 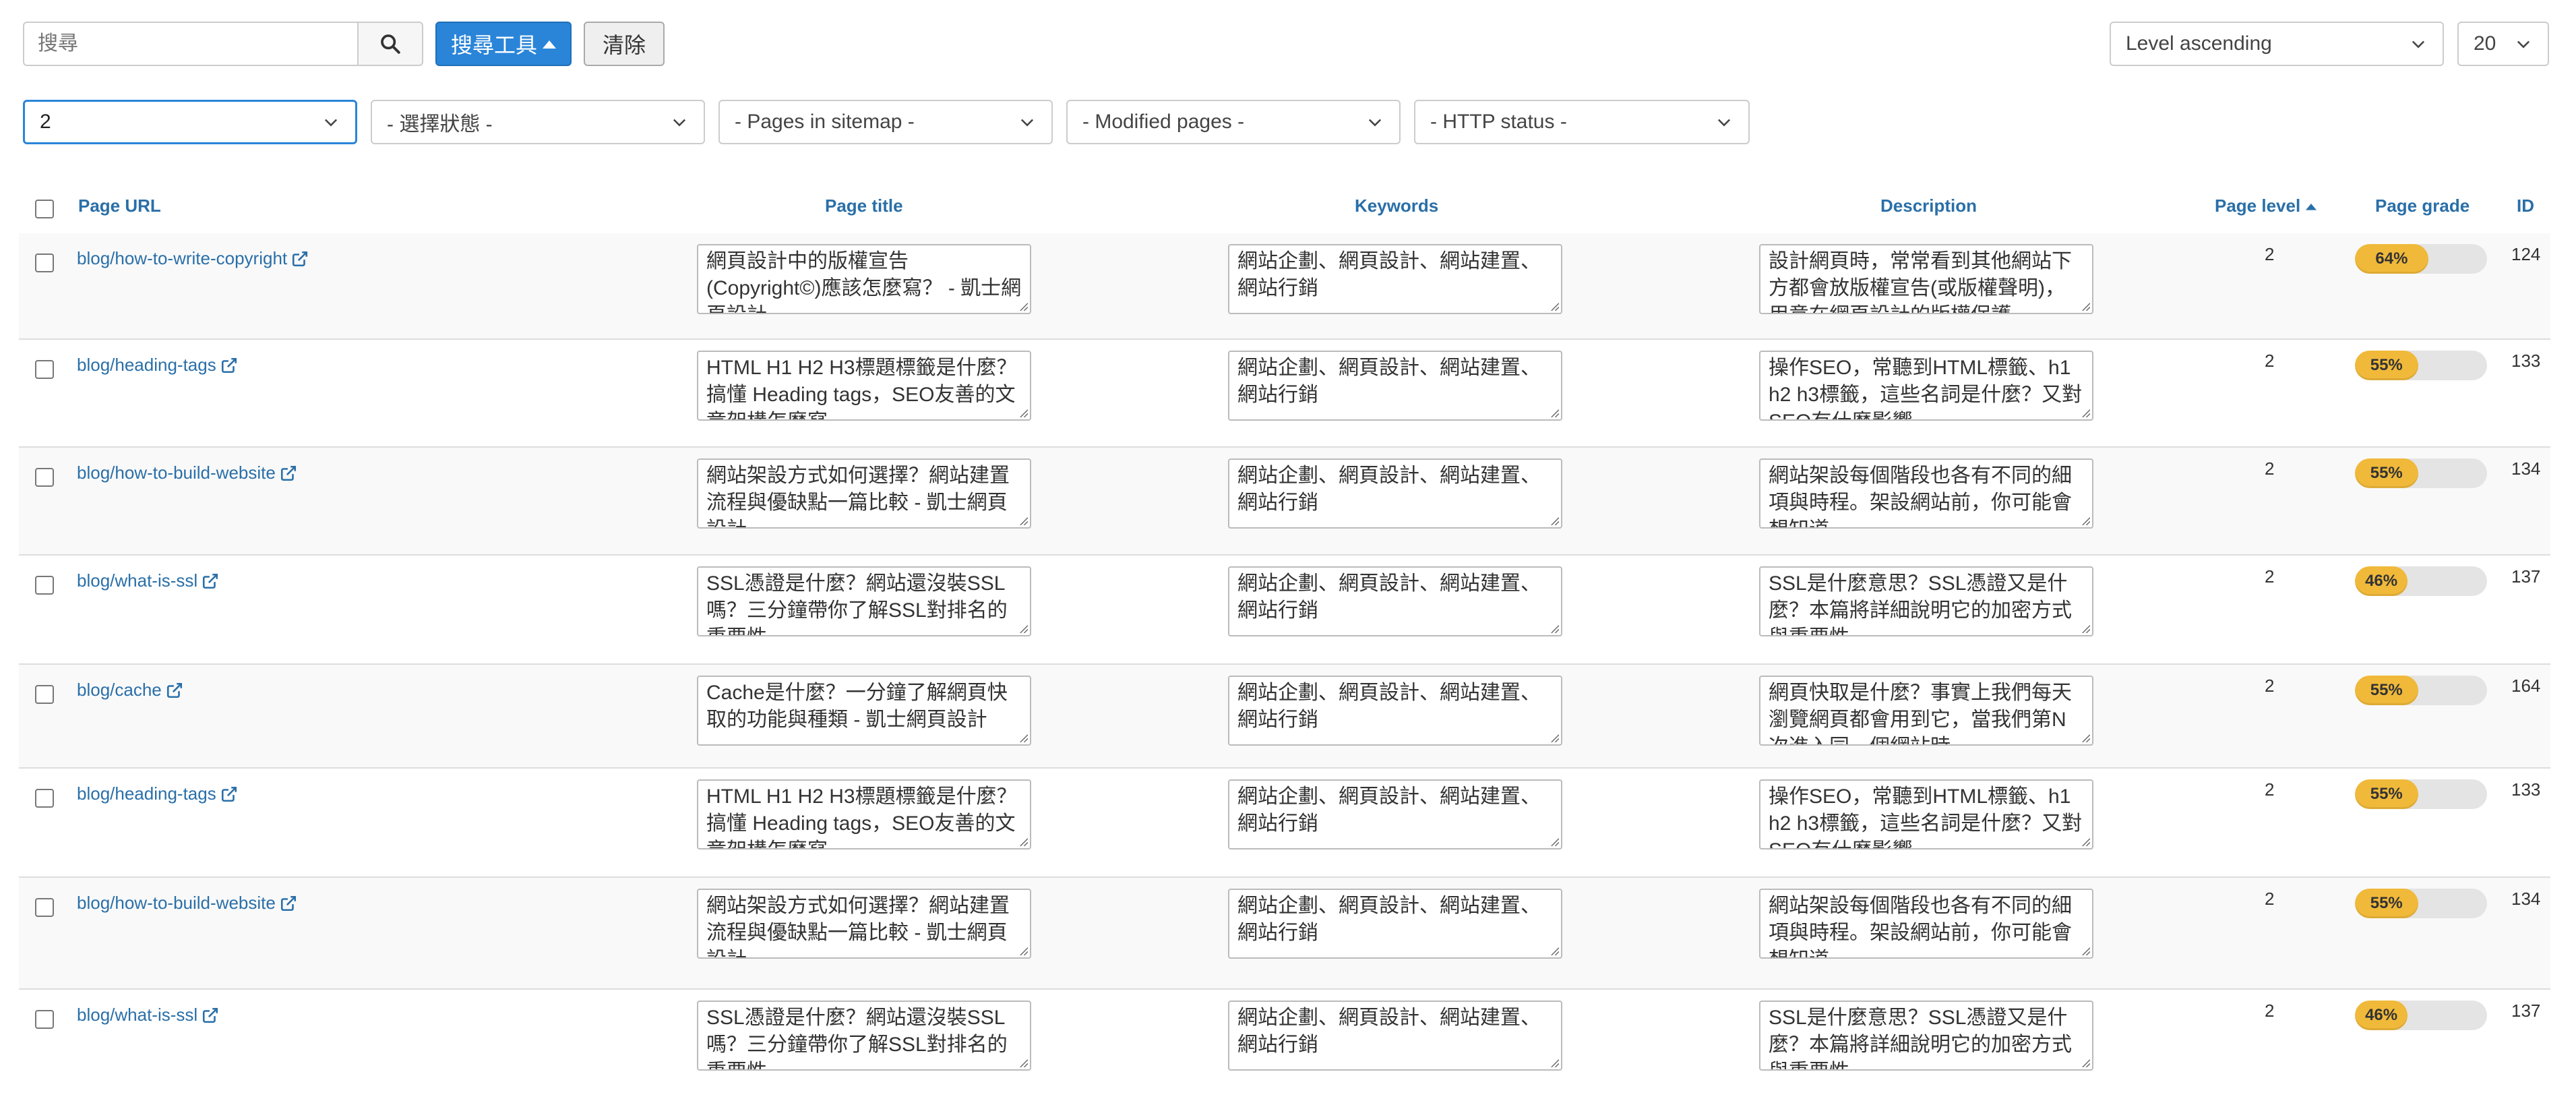 I want to click on header-page-level: Page level, so click(x=2266, y=206).